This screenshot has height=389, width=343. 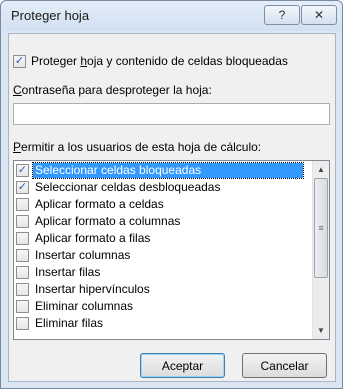 I want to click on list-item-select-unlocked: Seleccionar celdas desbloqueadas, so click(x=164, y=187).